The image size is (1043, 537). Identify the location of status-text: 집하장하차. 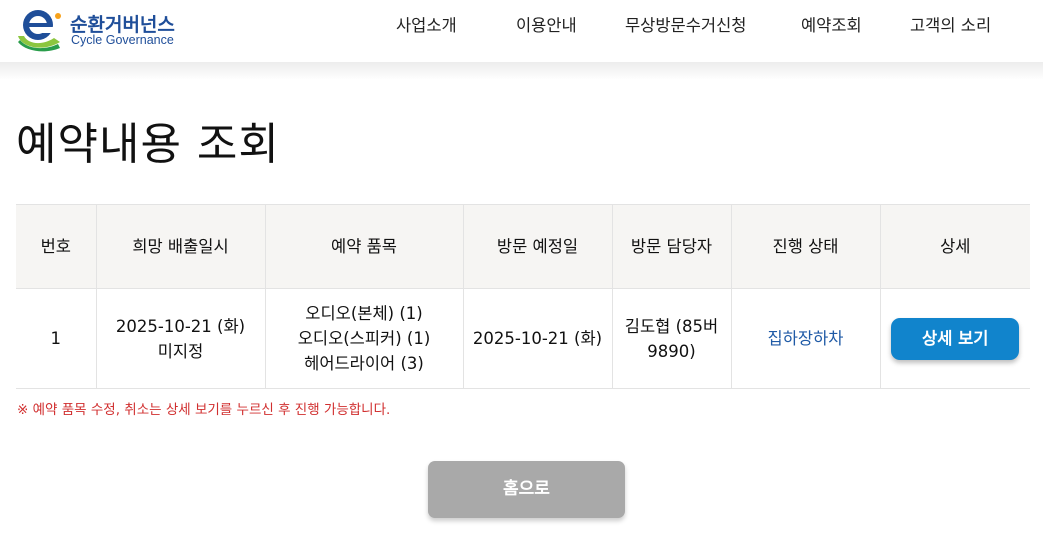
(805, 338).